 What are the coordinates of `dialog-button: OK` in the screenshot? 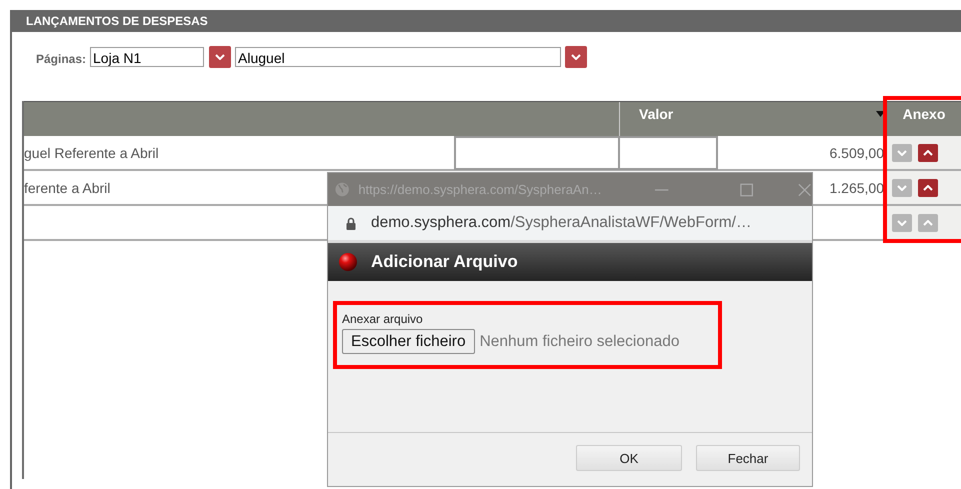 It's located at (629, 458).